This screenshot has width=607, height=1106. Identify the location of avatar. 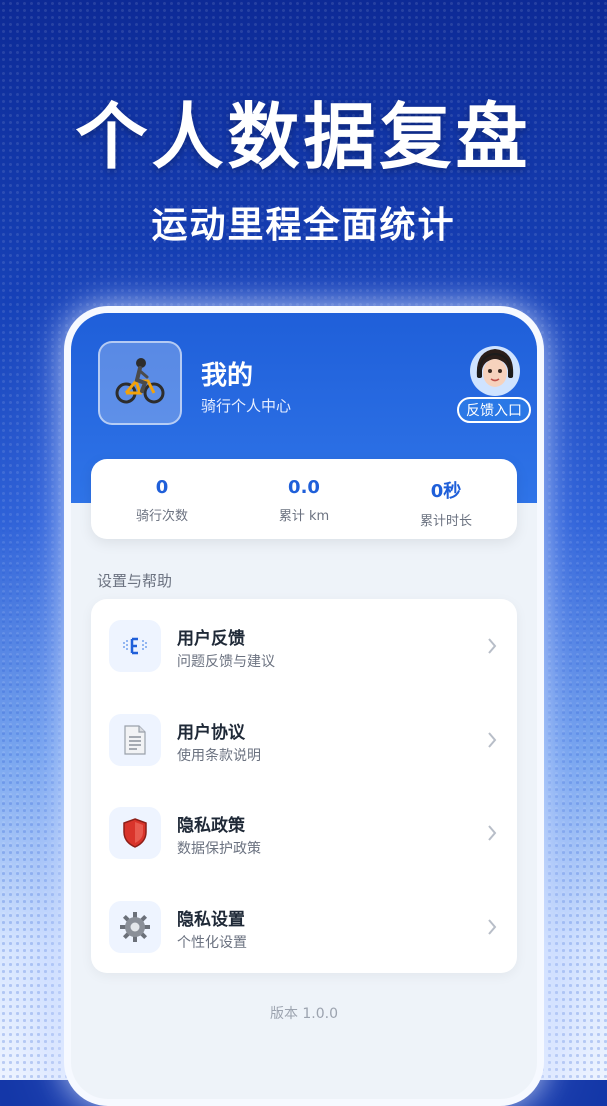
(140, 383).